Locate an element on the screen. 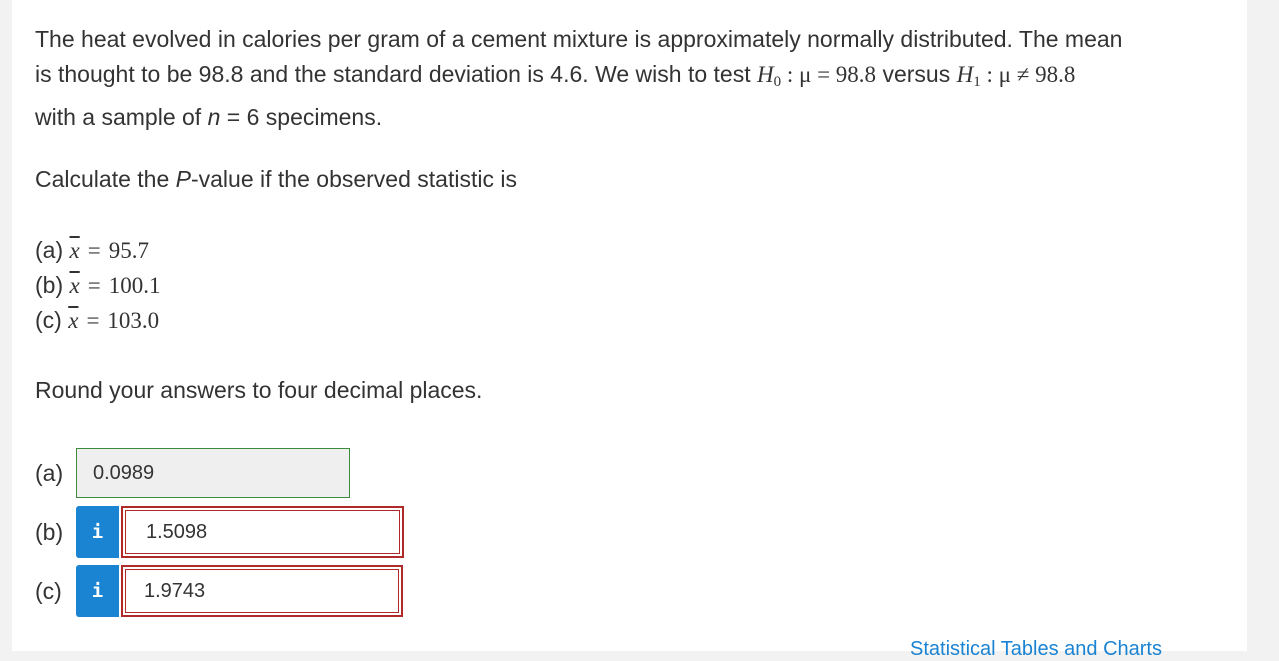  observation-list: (a) x = 95.7 (b) x = 100.1 (c) x = 103.0 is located at coordinates (97, 285).